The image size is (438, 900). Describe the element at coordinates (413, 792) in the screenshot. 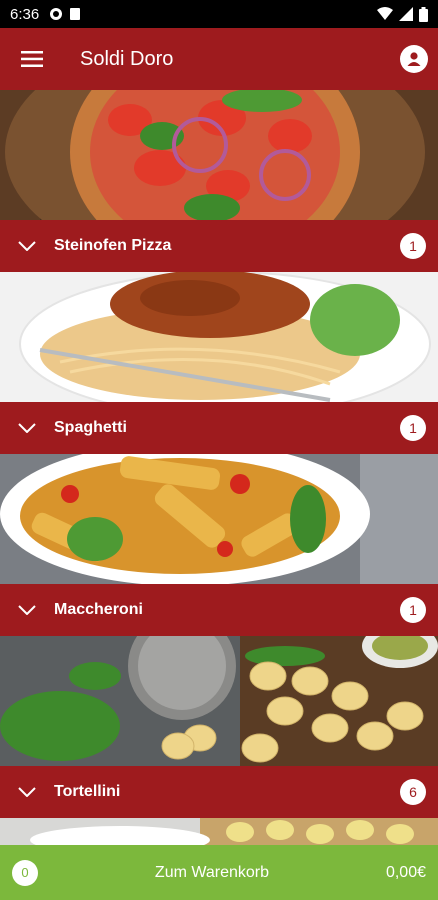

I see `item-count-badge: 6` at that location.